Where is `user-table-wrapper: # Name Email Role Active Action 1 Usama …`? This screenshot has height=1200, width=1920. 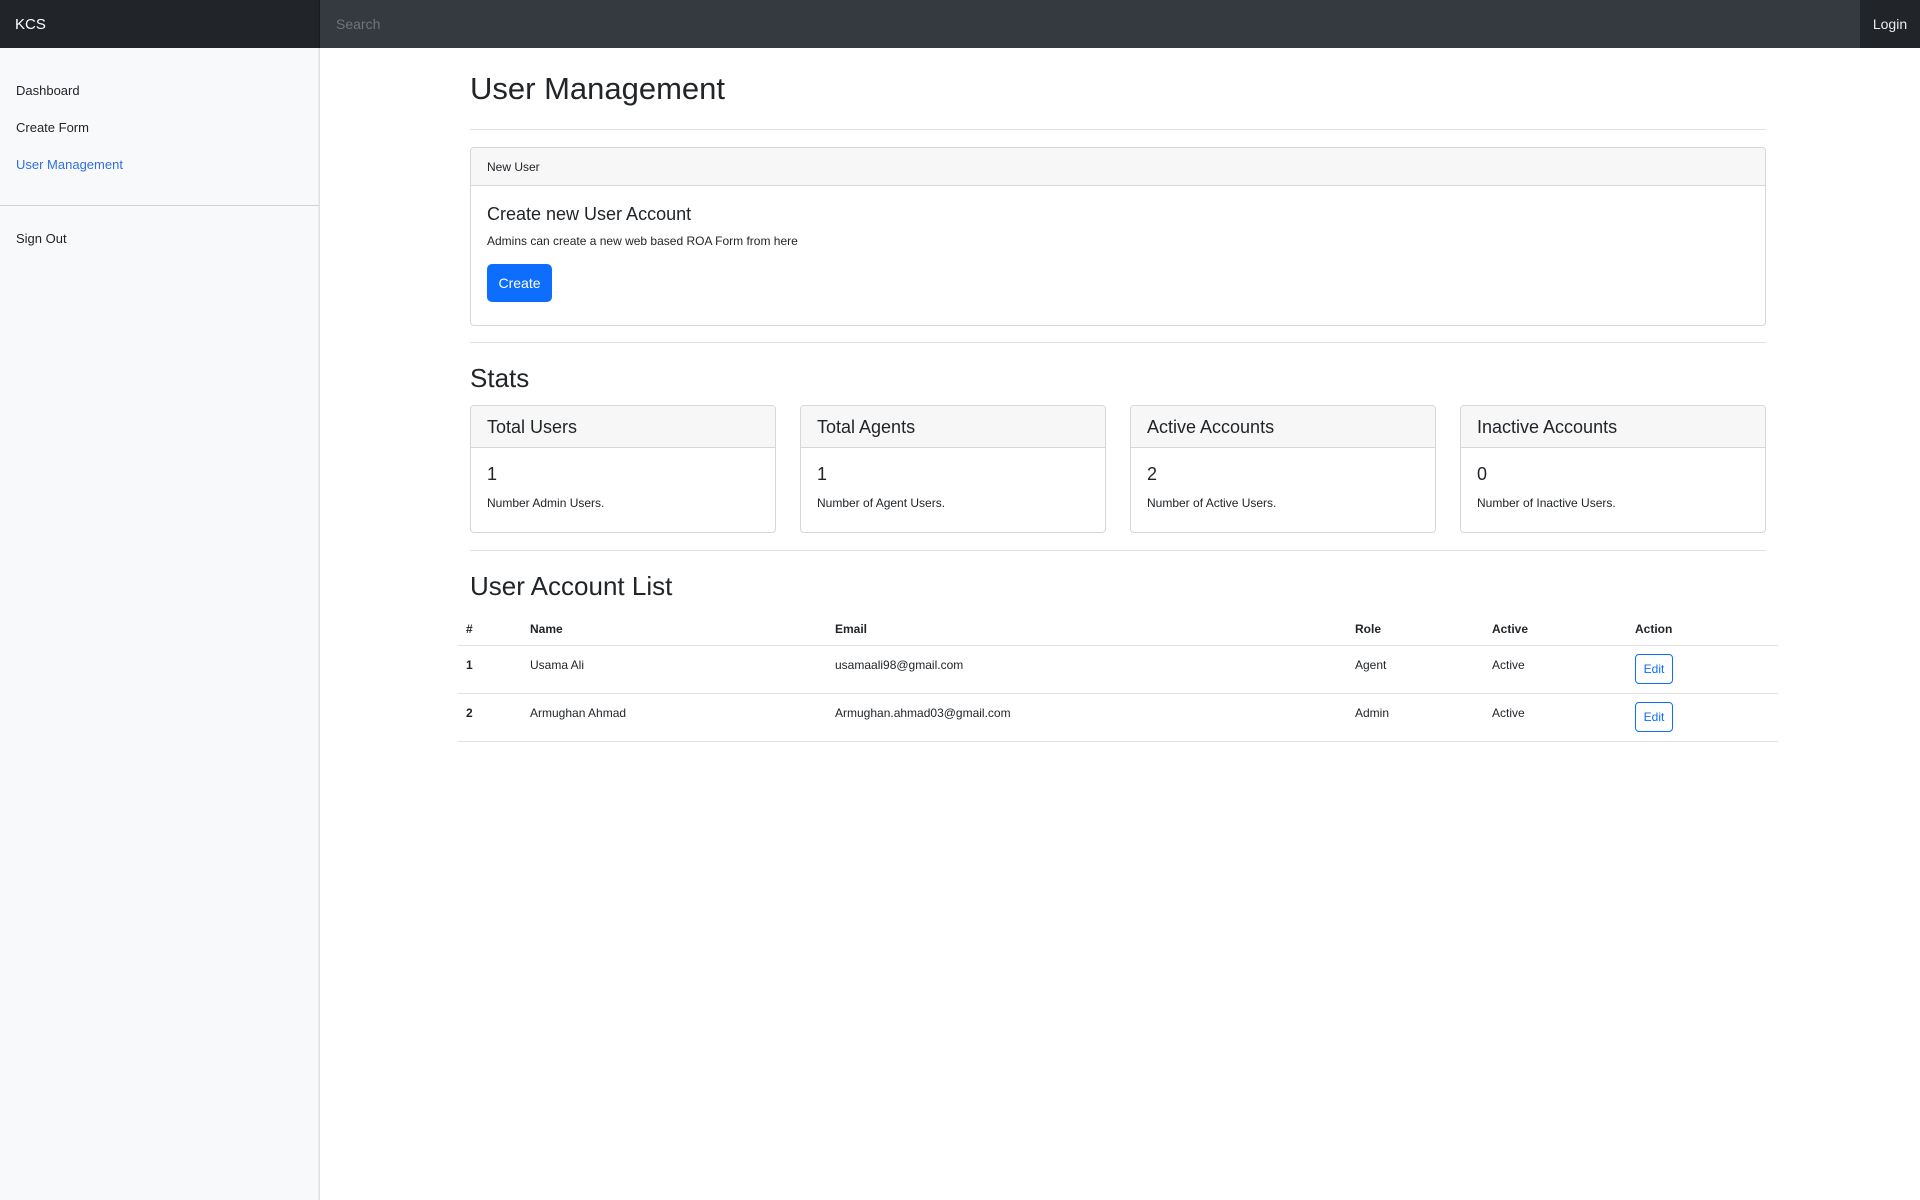
user-table-wrapper: # Name Email Role Active Action 1 Usama … is located at coordinates (1118, 683).